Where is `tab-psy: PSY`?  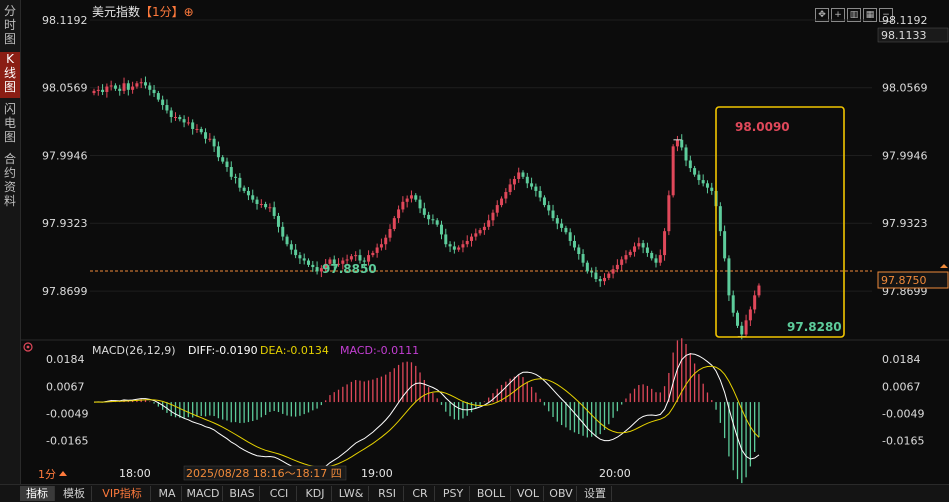
tab-psy: PSY is located at coordinates (453, 493).